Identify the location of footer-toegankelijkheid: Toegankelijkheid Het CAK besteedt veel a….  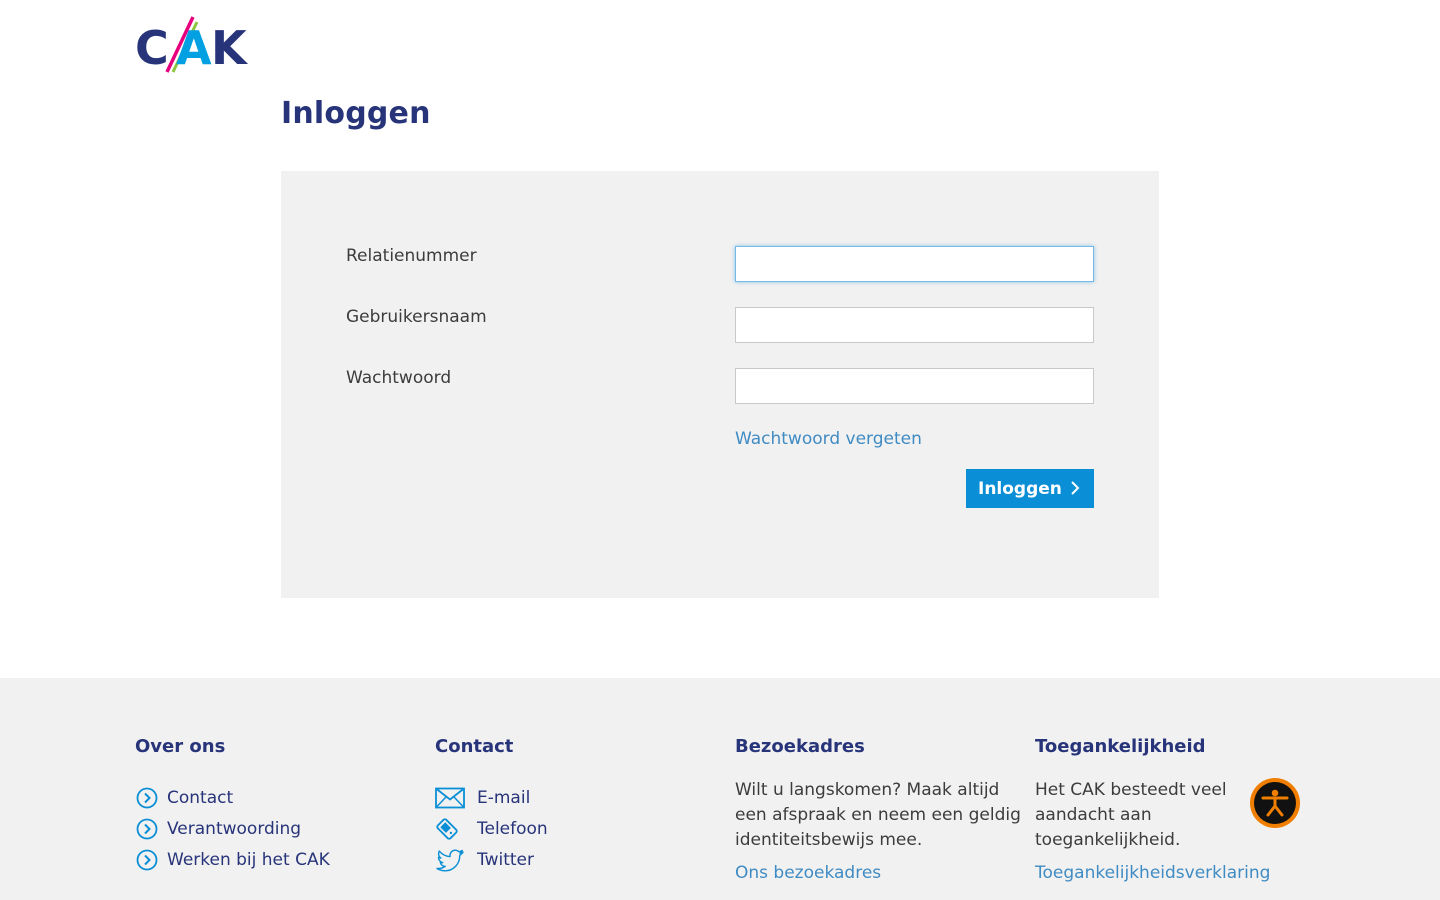
(1160, 809).